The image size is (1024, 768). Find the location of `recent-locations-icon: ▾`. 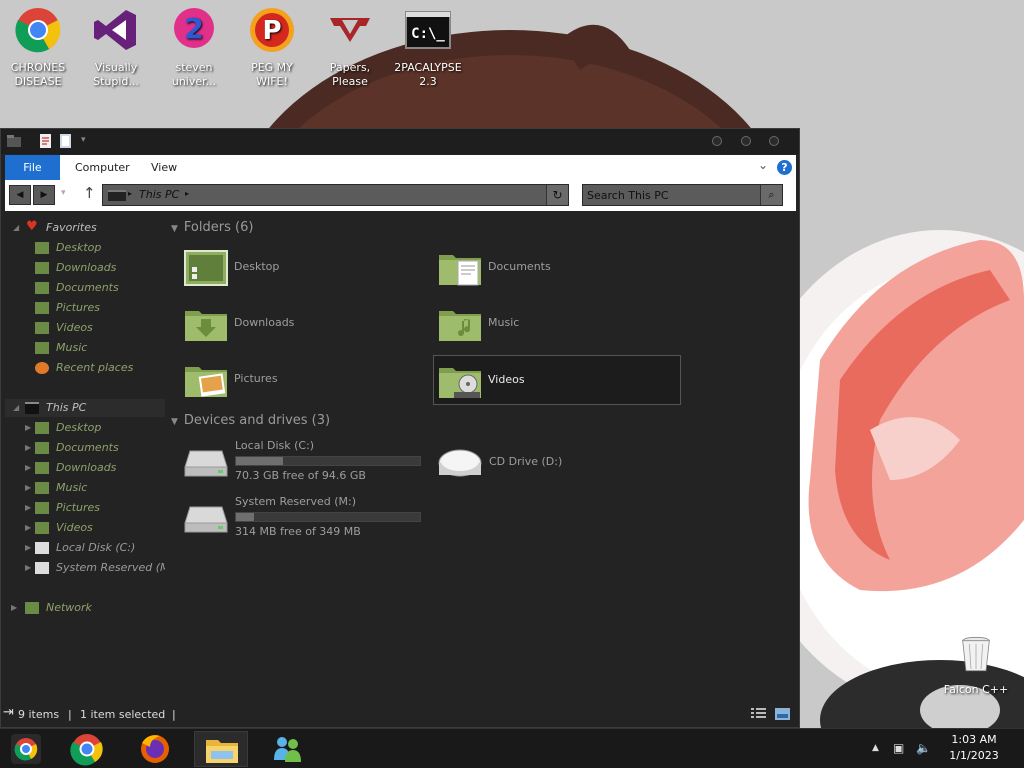

recent-locations-icon: ▾ is located at coordinates (63, 193).